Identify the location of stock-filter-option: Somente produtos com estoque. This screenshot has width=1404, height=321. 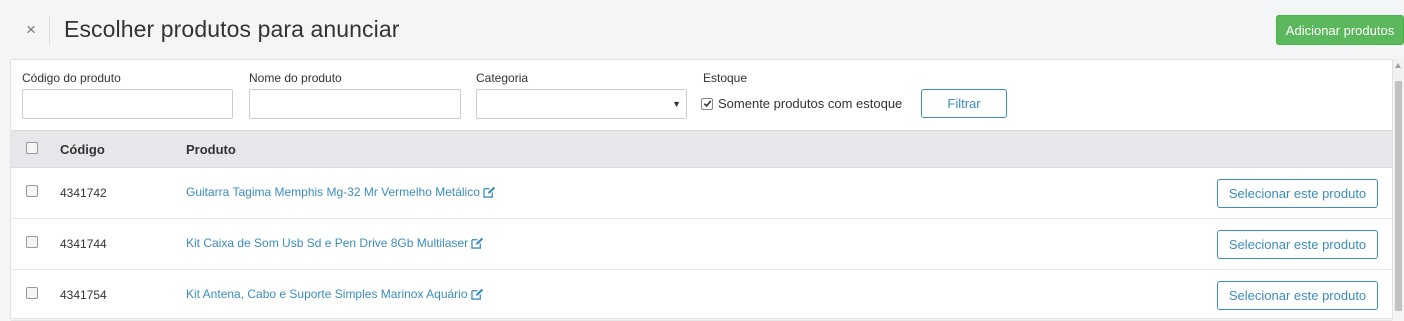
(801, 103).